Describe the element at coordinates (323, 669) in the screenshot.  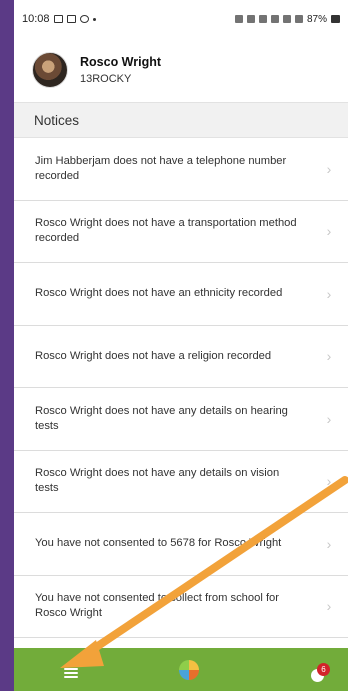
I see `alert-badge: 6` at that location.